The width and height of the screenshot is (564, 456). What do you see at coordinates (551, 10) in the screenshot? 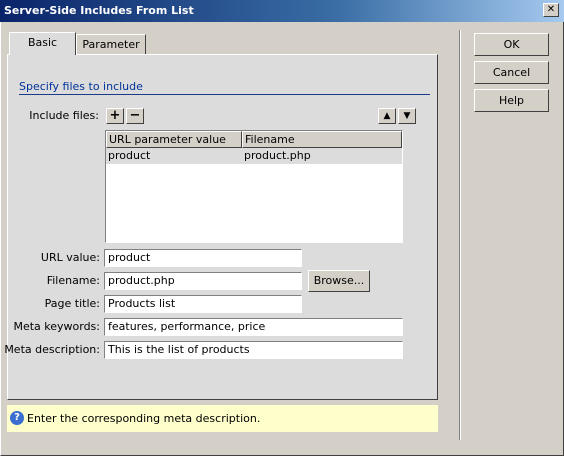
I see `close-icon: ✕` at bounding box center [551, 10].